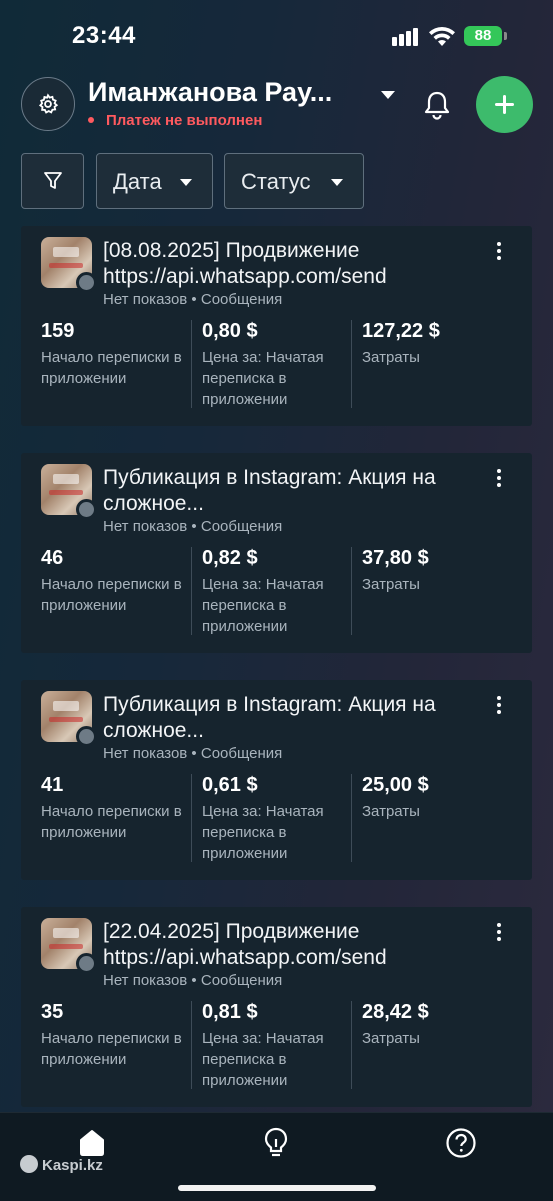  Describe the element at coordinates (395, 1012) in the screenshot. I see `amount-spent-value: 28,42 $` at that location.